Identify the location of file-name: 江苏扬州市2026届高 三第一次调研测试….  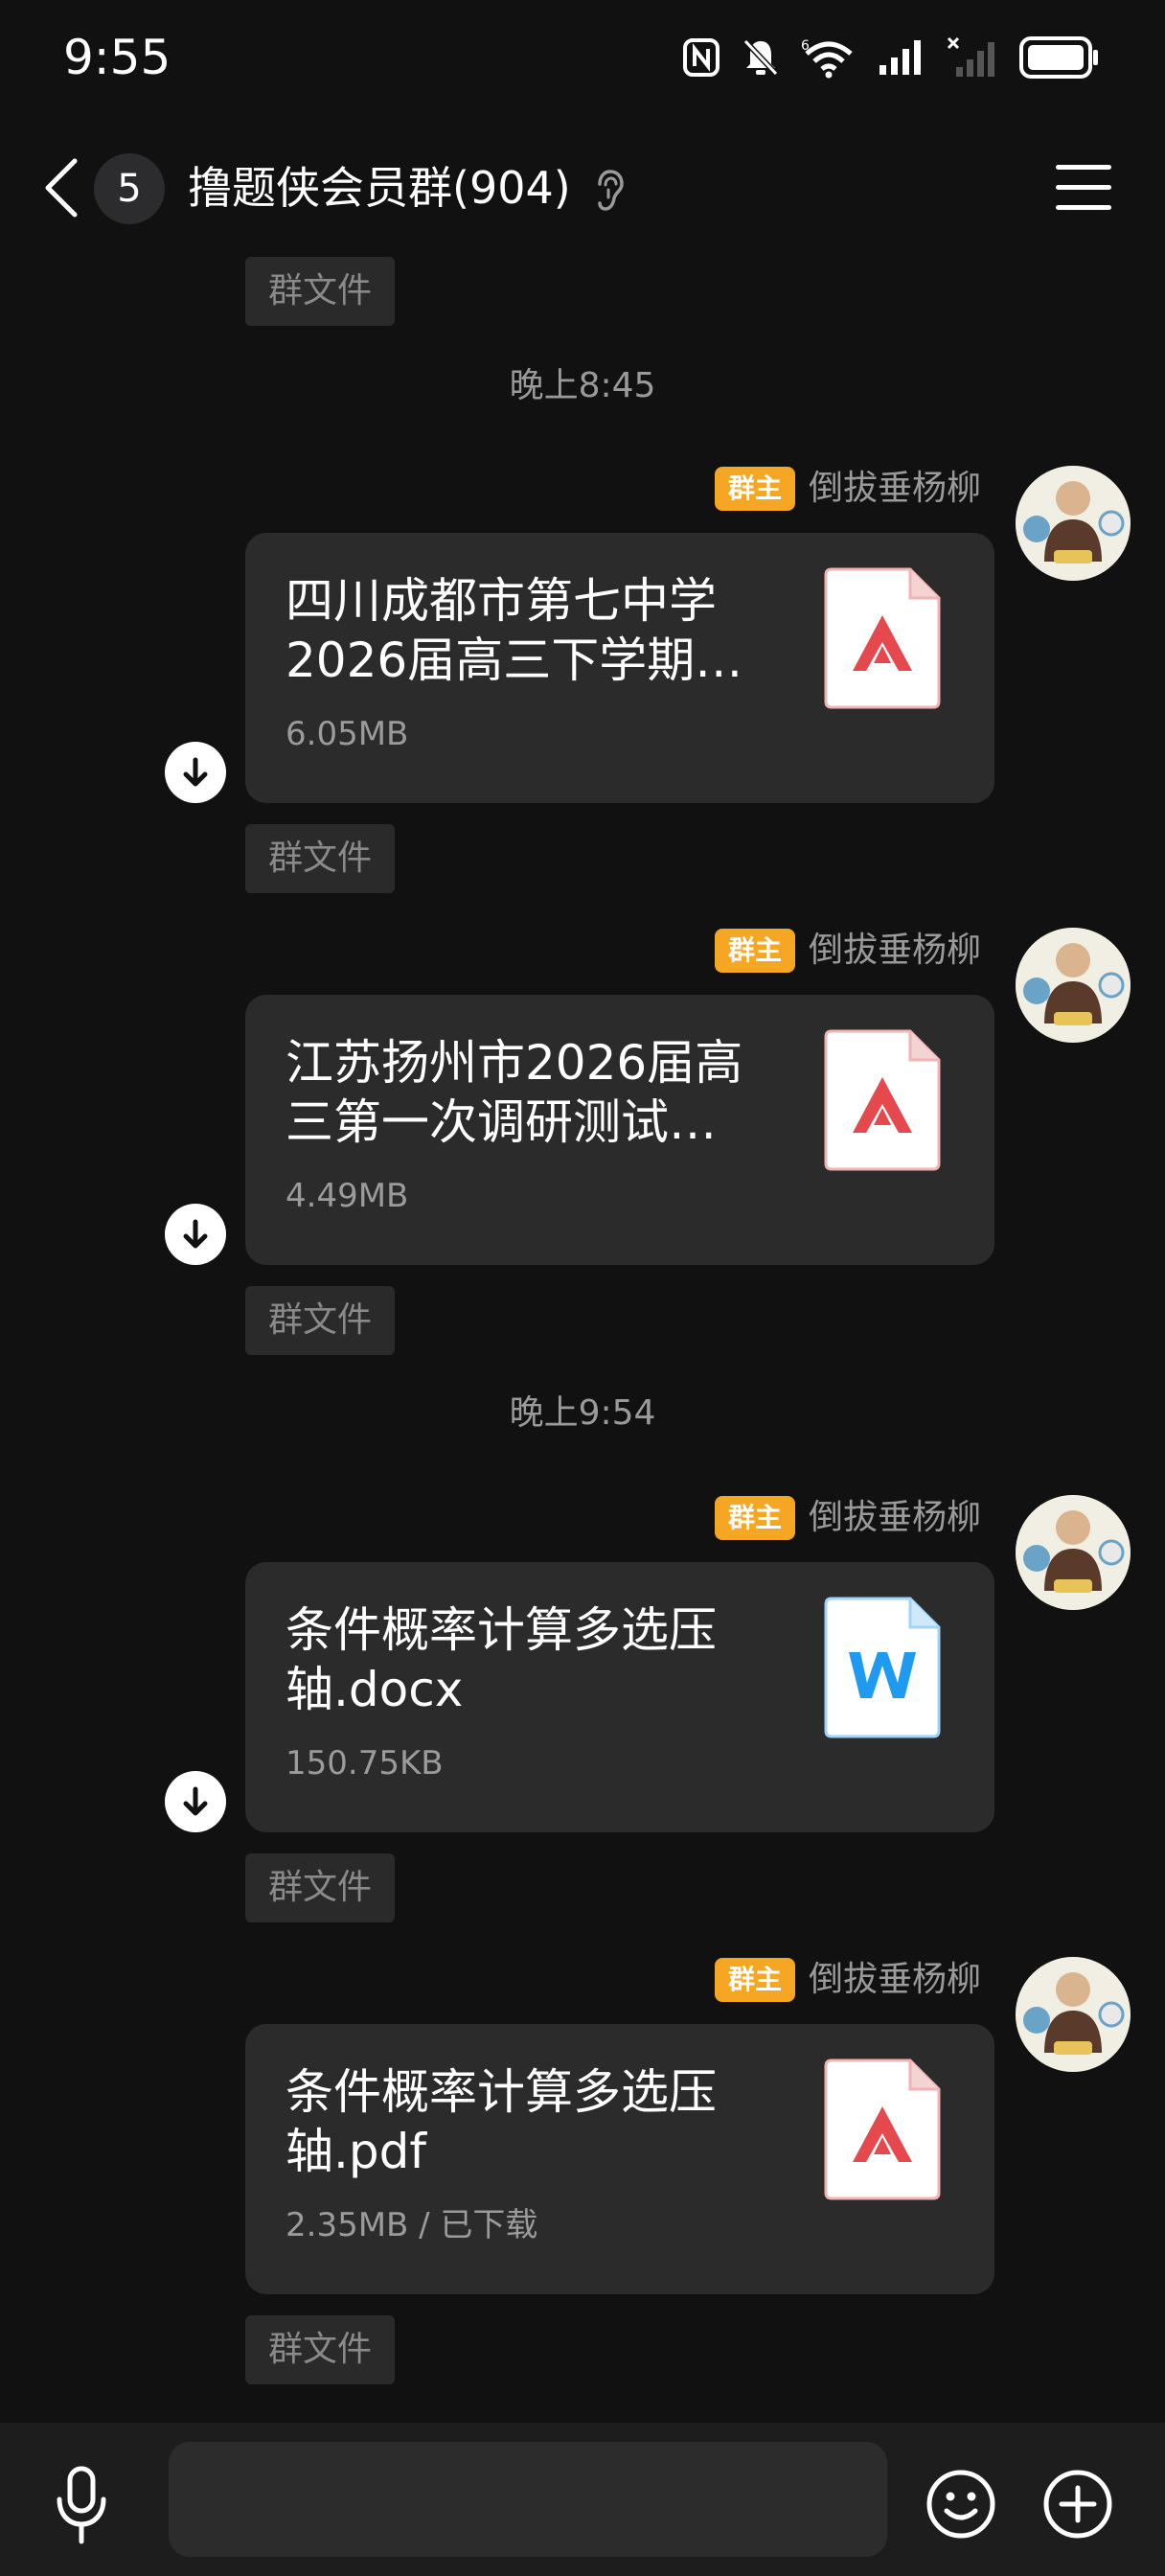
(514, 1092).